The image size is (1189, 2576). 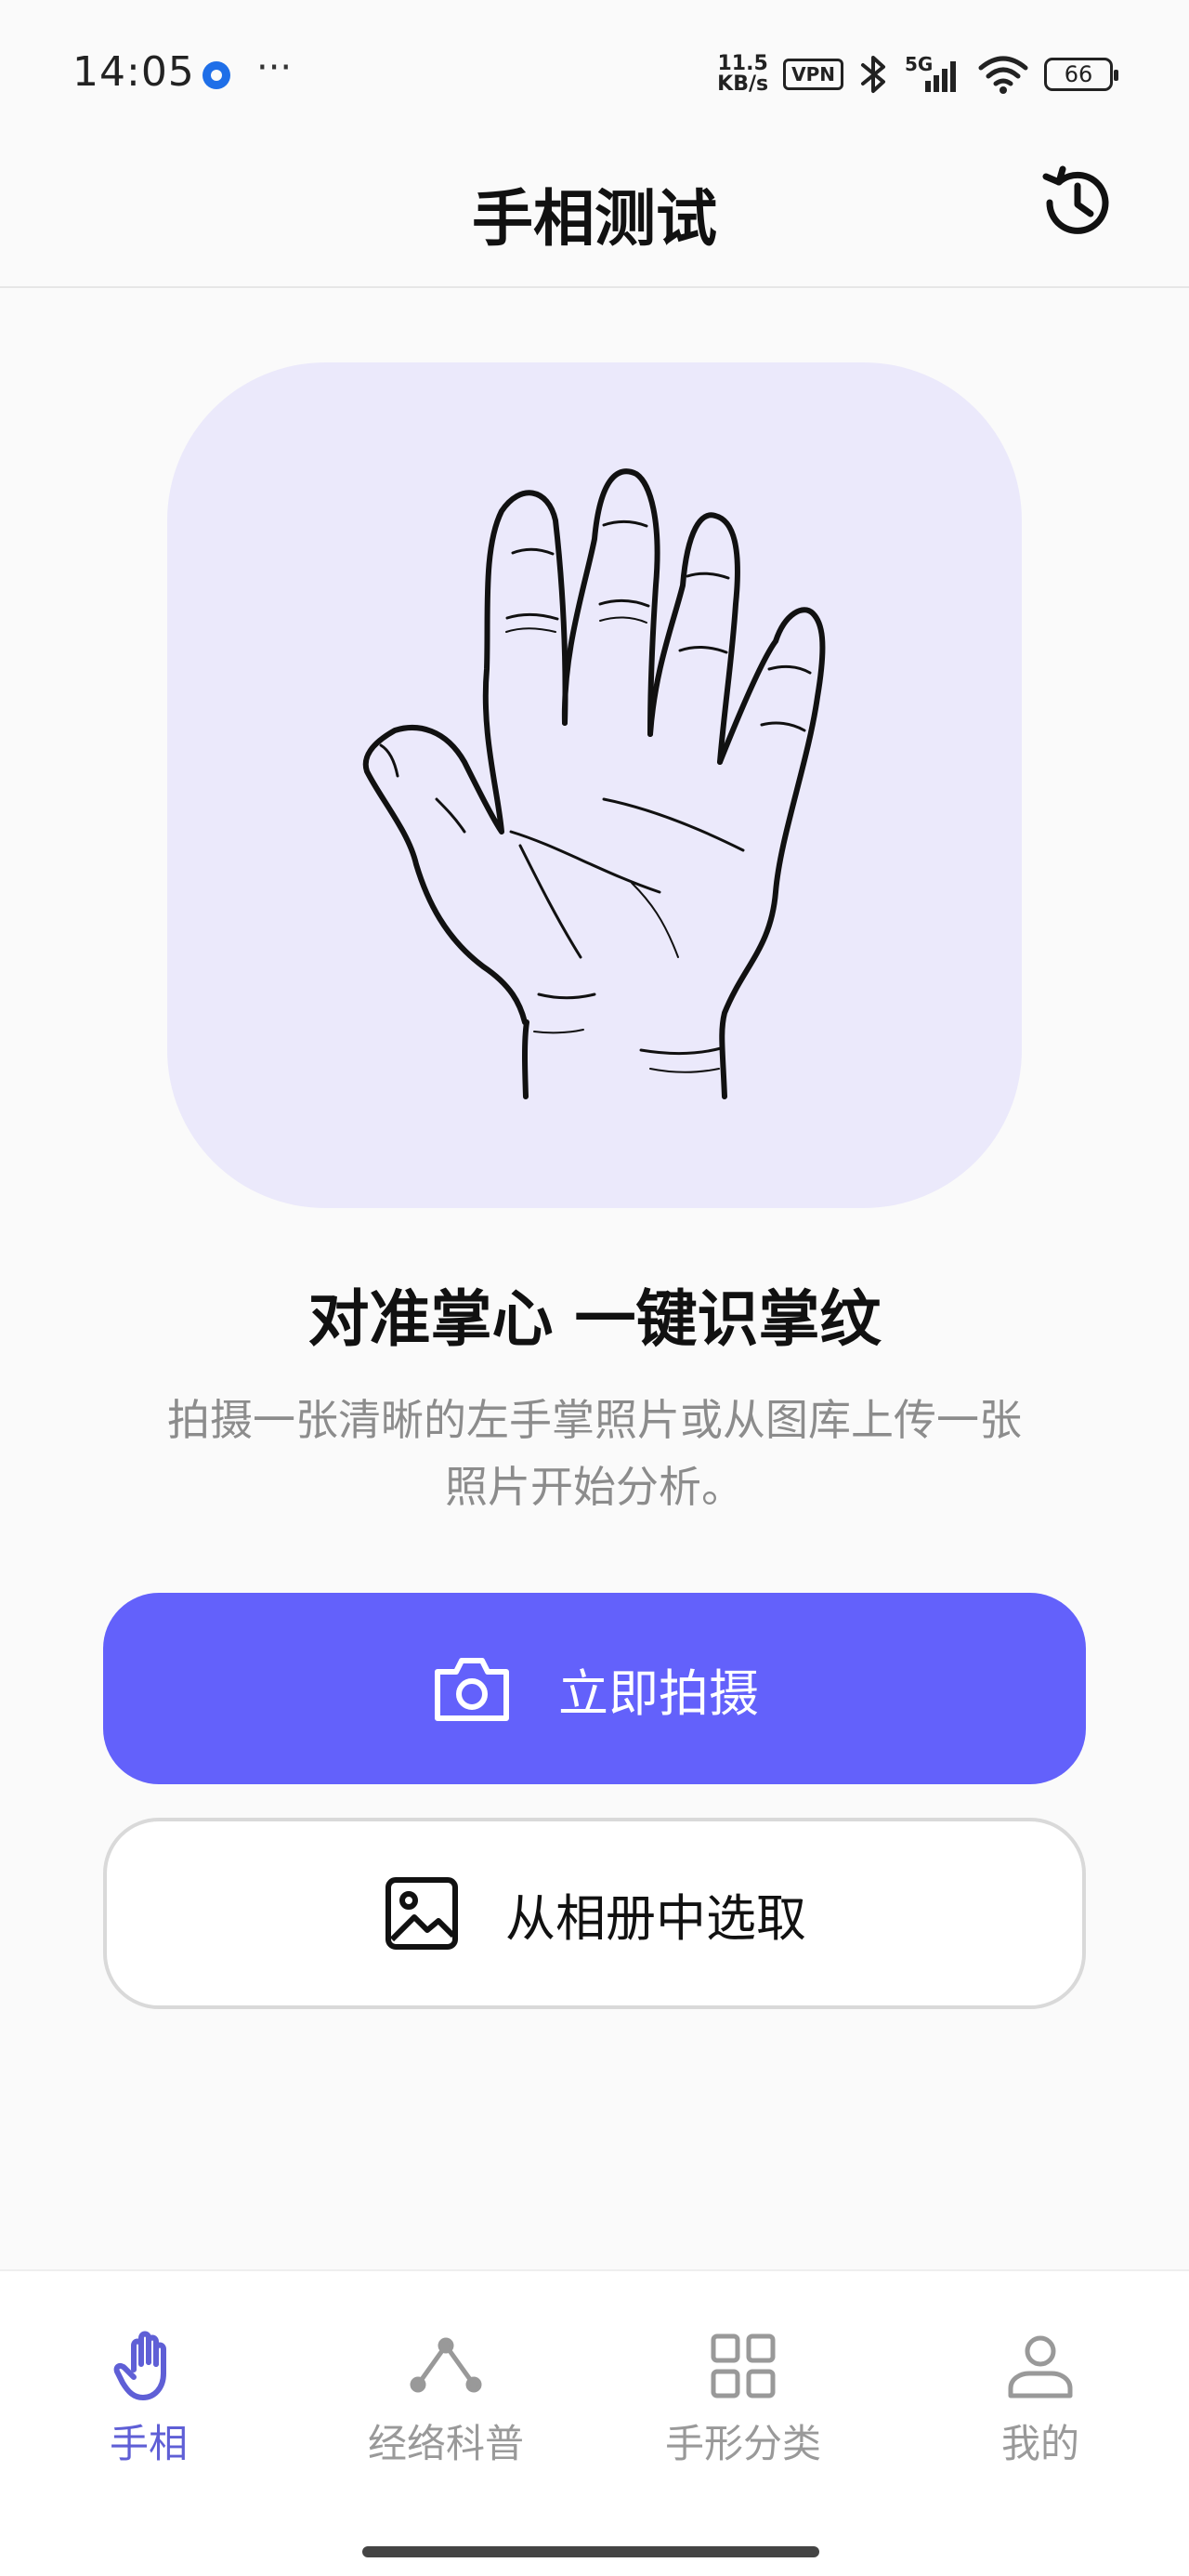 What do you see at coordinates (216, 75) in the screenshot?
I see `app-notification-icon` at bounding box center [216, 75].